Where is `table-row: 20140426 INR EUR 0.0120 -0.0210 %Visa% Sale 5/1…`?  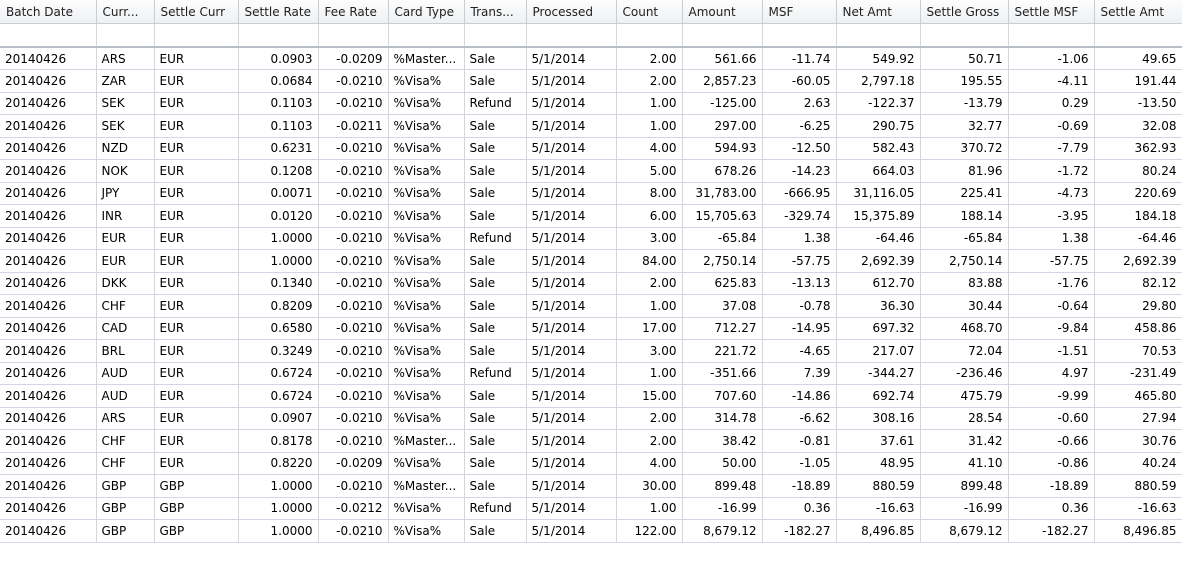
table-row: 20140426 INR EUR 0.0120 -0.0210 %Visa% Sale 5/1… is located at coordinates (591, 216).